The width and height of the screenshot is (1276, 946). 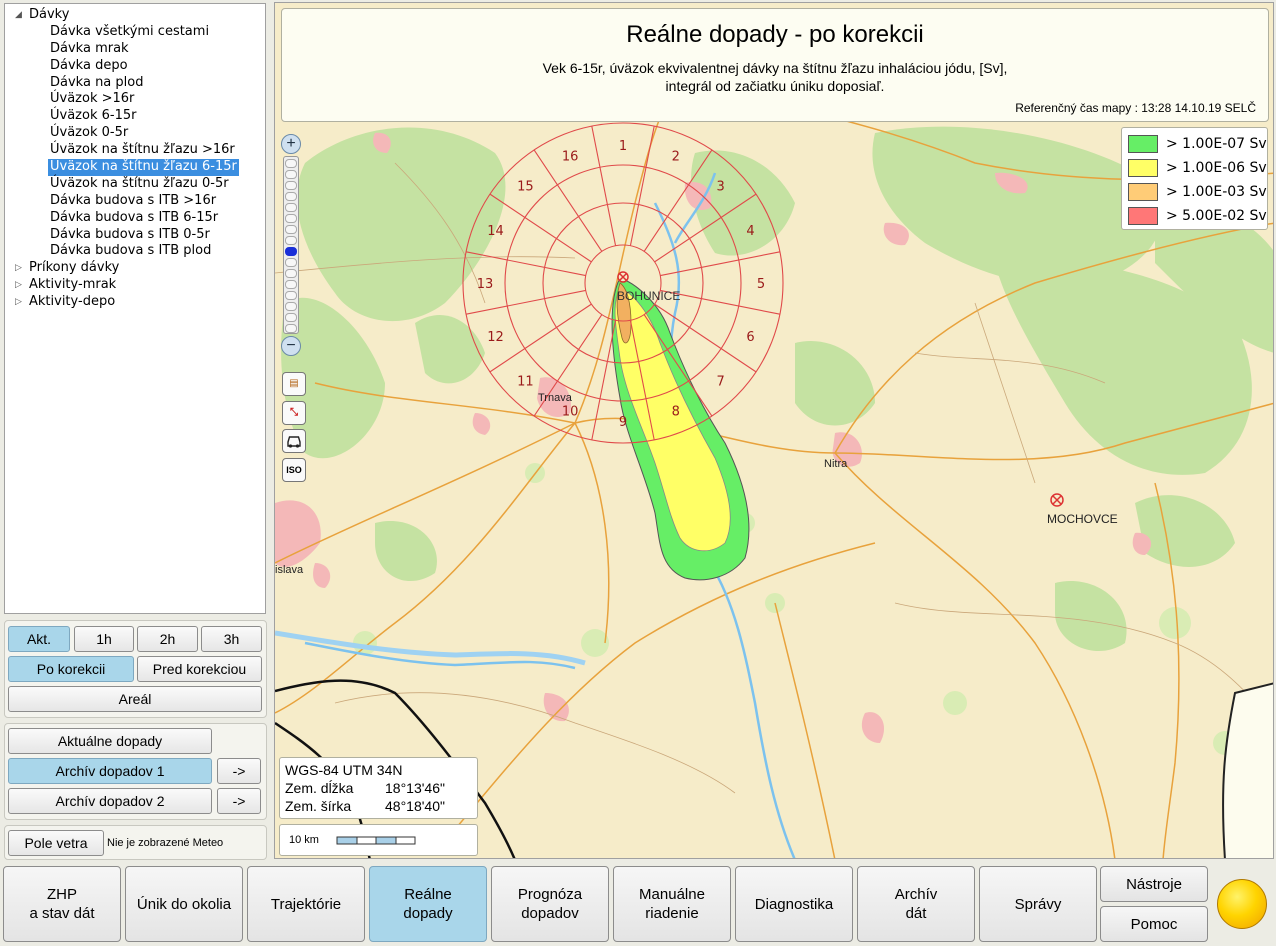 What do you see at coordinates (184, 904) in the screenshot?
I see `release-button: Únik do okolia` at bounding box center [184, 904].